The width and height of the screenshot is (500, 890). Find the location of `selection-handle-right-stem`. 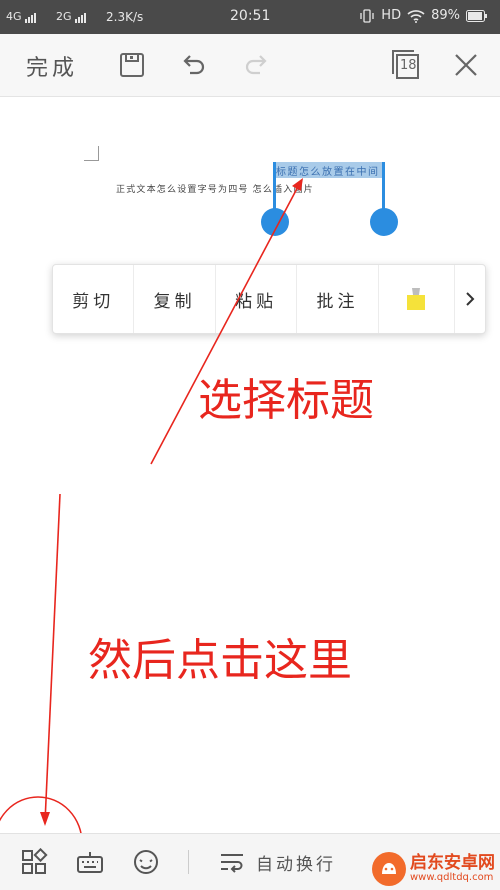

selection-handle-right-stem is located at coordinates (383, 187).